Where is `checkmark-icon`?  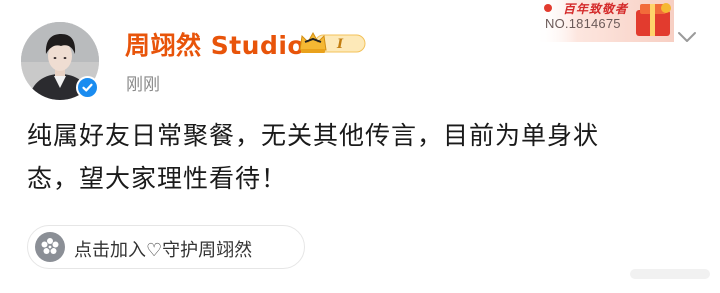
checkmark-icon is located at coordinates (87, 87).